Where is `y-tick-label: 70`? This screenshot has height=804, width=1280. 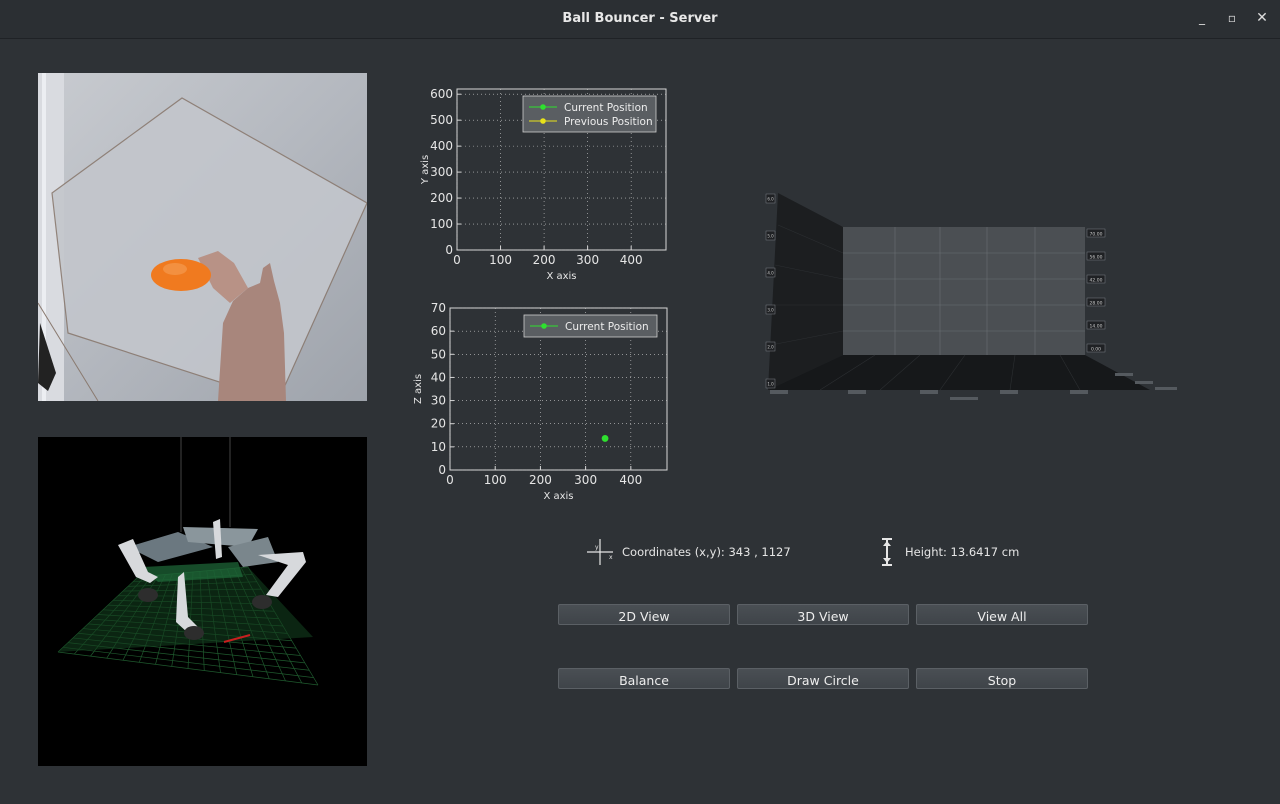 y-tick-label: 70 is located at coordinates (438, 308).